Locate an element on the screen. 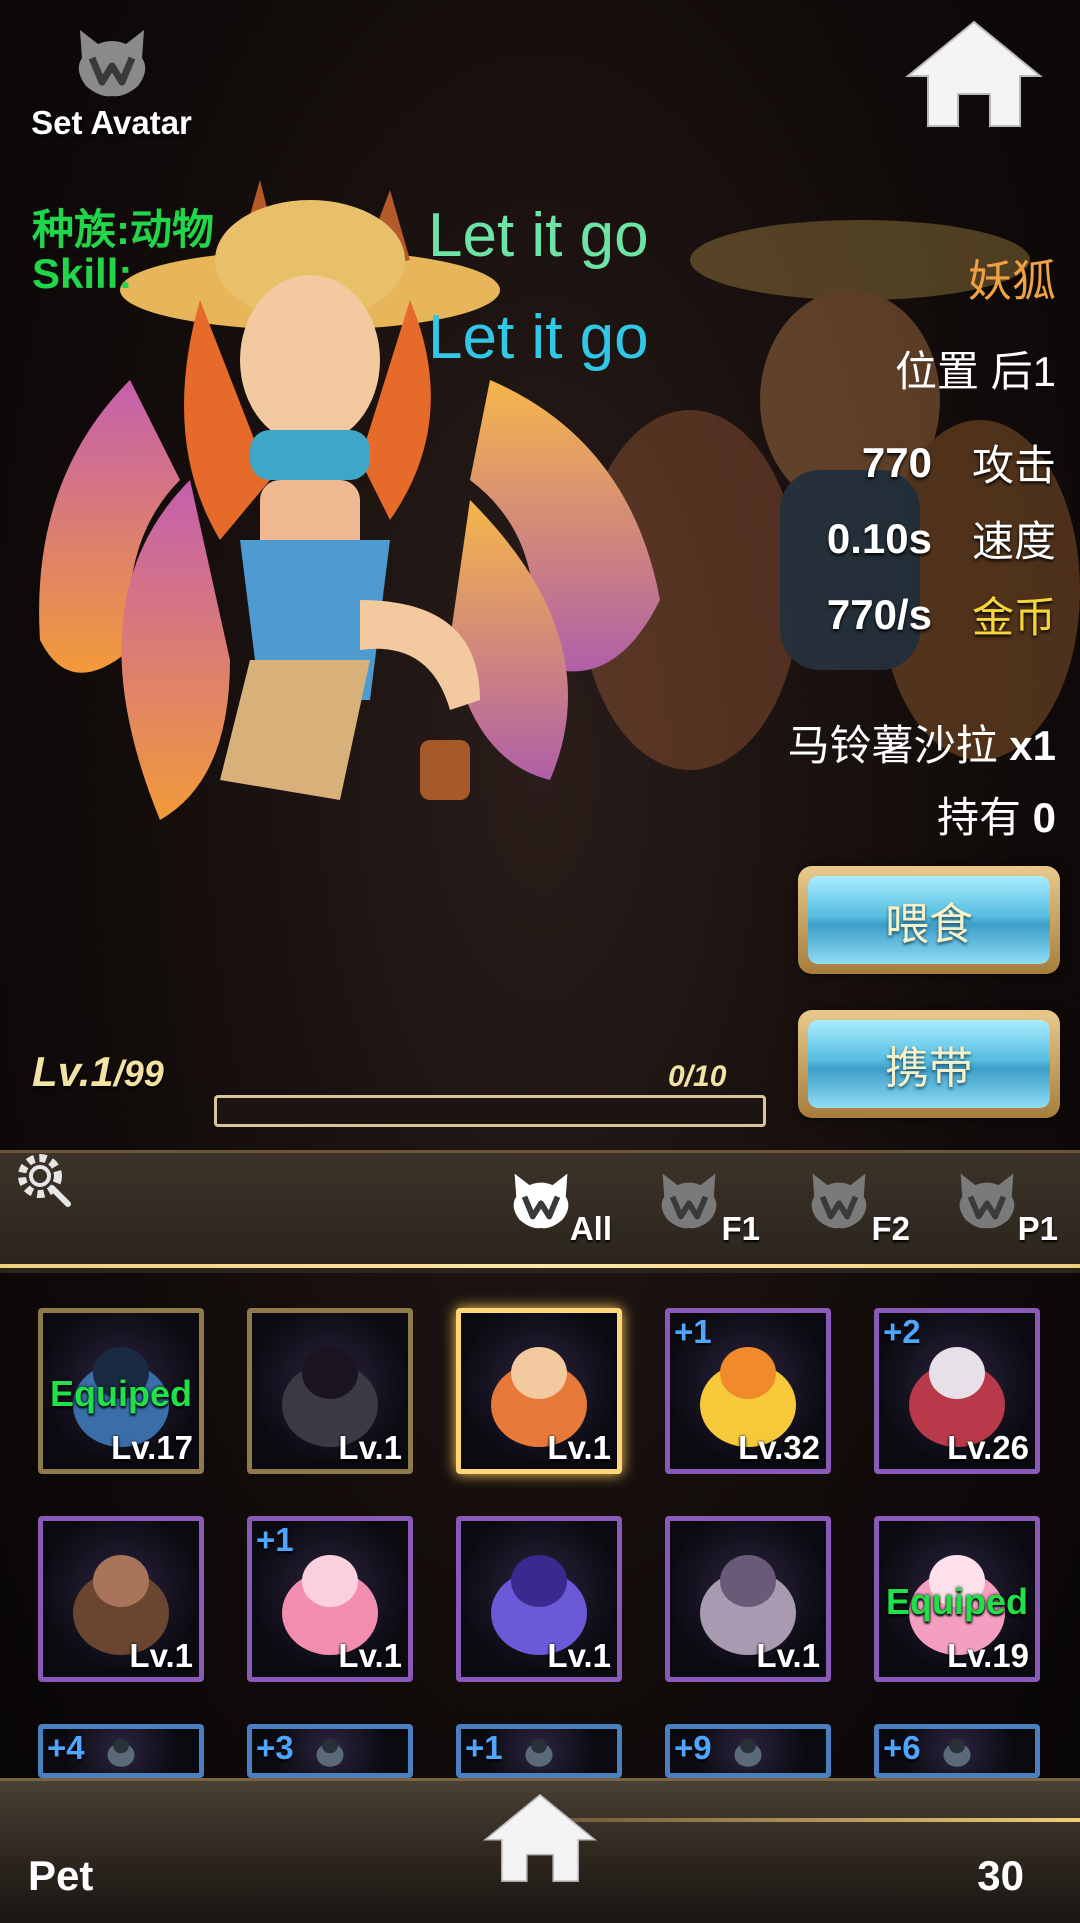 Image resolution: width=1080 pixels, height=1923 pixels. hold-value: 0 is located at coordinates (1044, 817).